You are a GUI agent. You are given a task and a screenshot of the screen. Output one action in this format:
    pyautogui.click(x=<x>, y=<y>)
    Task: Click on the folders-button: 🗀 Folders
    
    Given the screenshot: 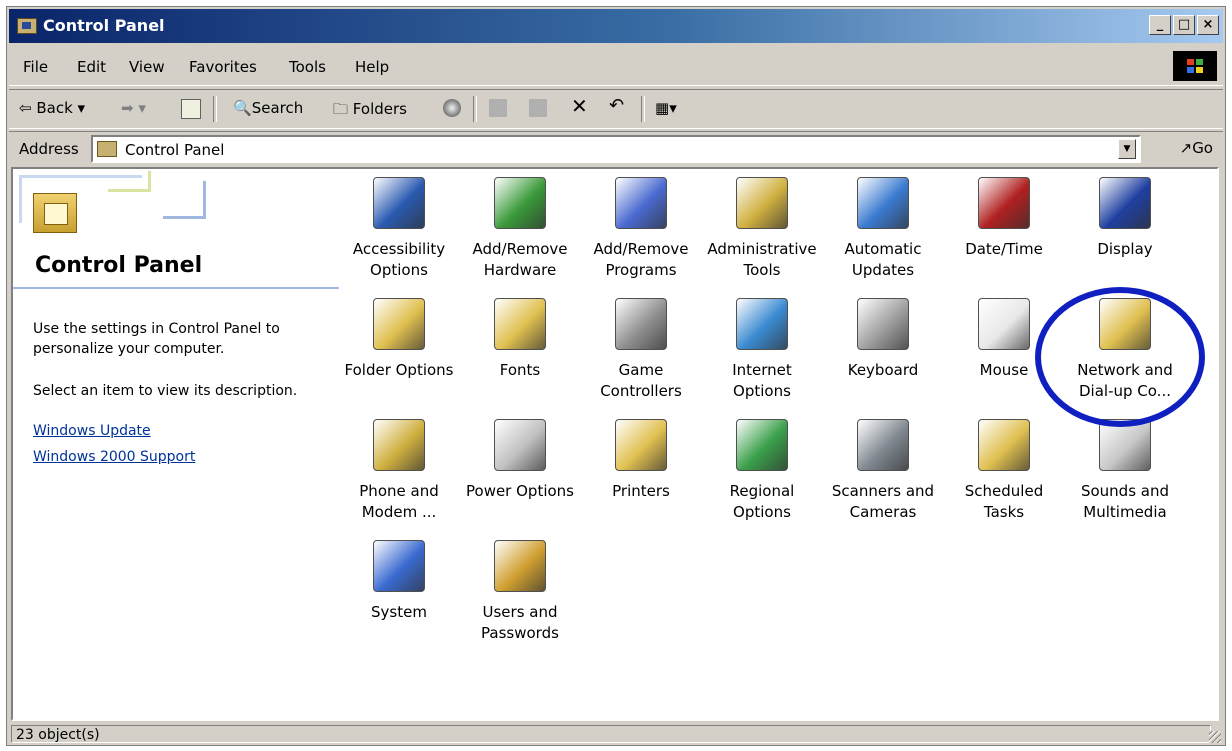 What is the action you would take?
    pyautogui.click(x=370, y=111)
    